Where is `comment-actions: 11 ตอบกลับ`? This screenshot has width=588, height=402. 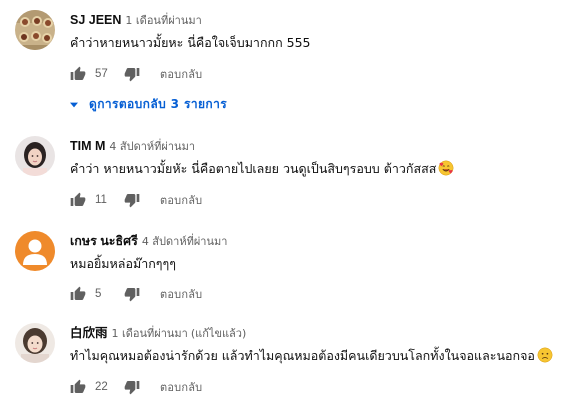 comment-actions: 11 ตอบกลับ is located at coordinates (136, 200).